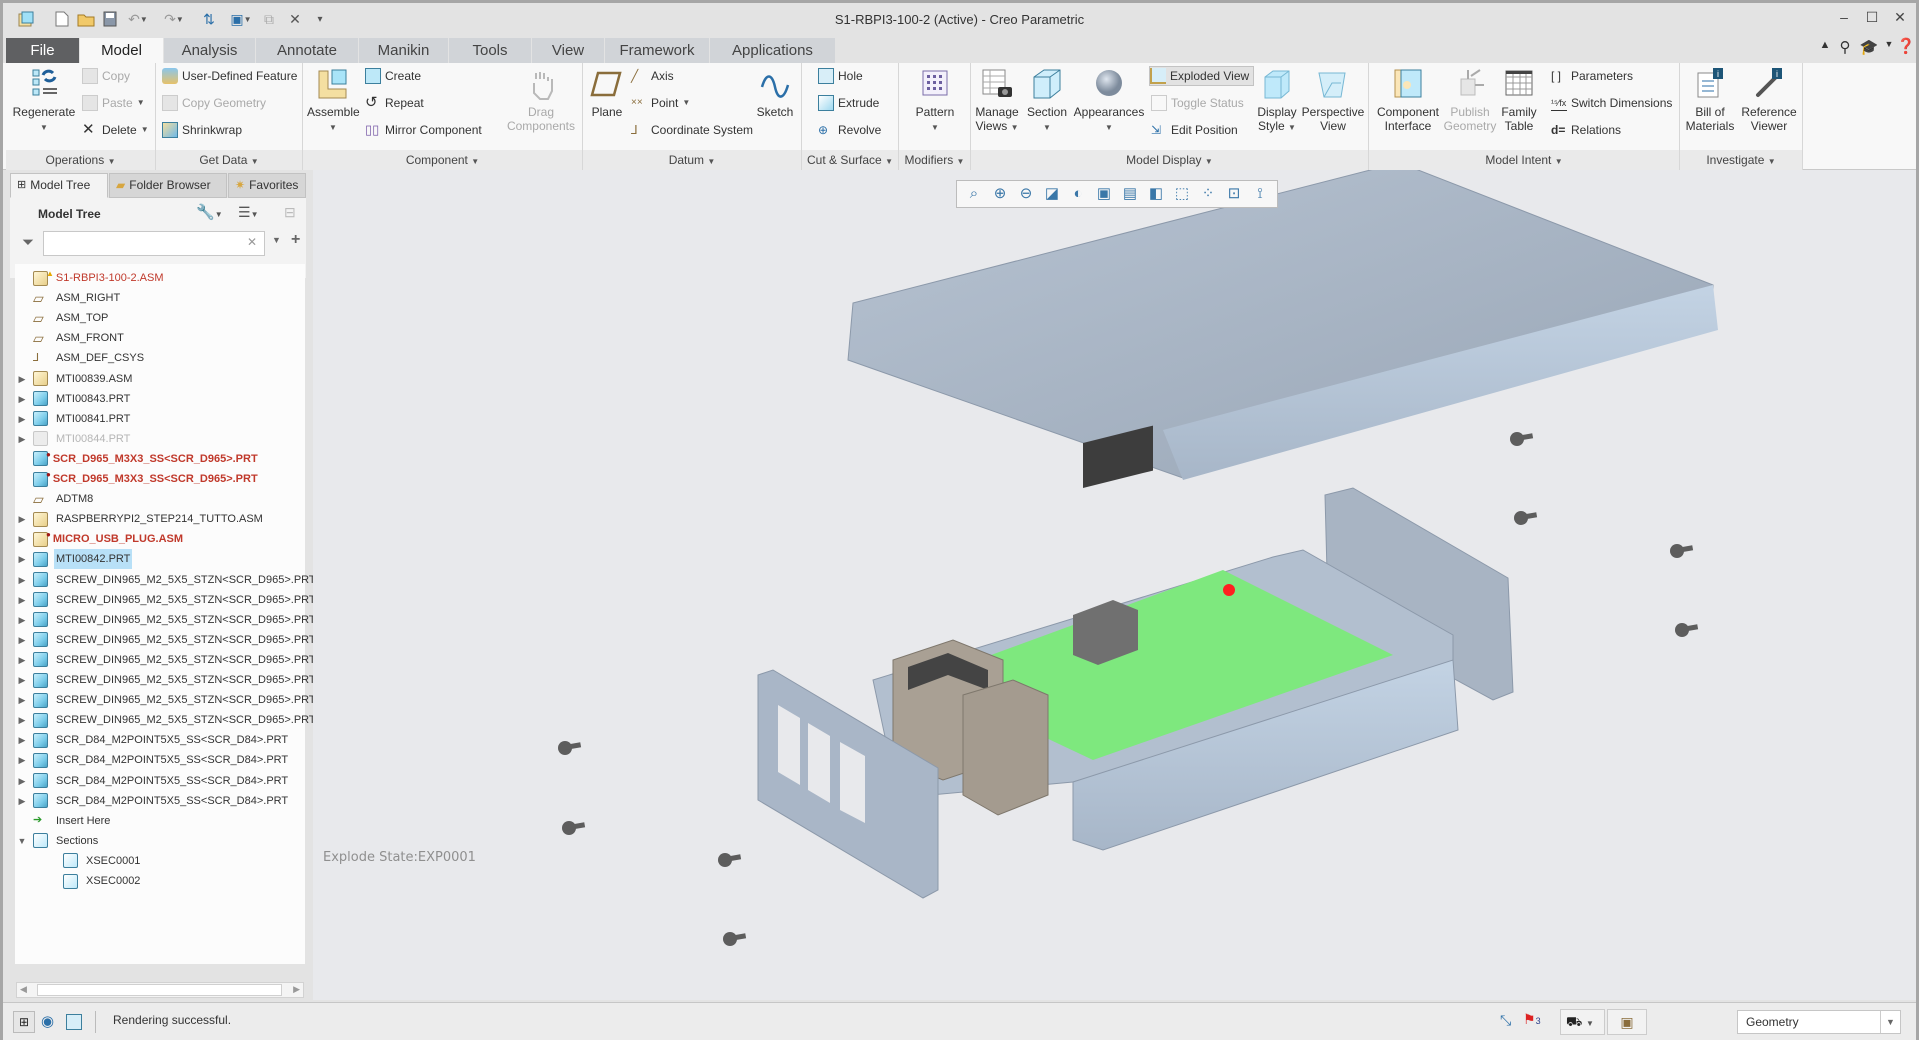  Describe the element at coordinates (24, 1022) in the screenshot. I see `toggle-navigator-icon: ⊞` at that location.